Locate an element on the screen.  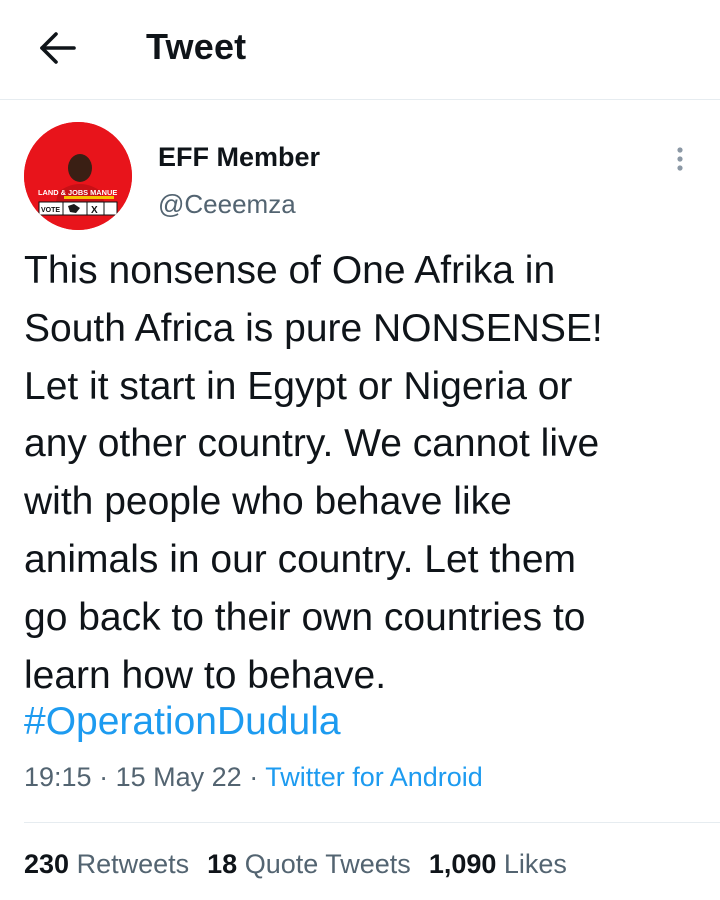
retweets-stat: 230 Retweets is located at coordinates (106, 864).